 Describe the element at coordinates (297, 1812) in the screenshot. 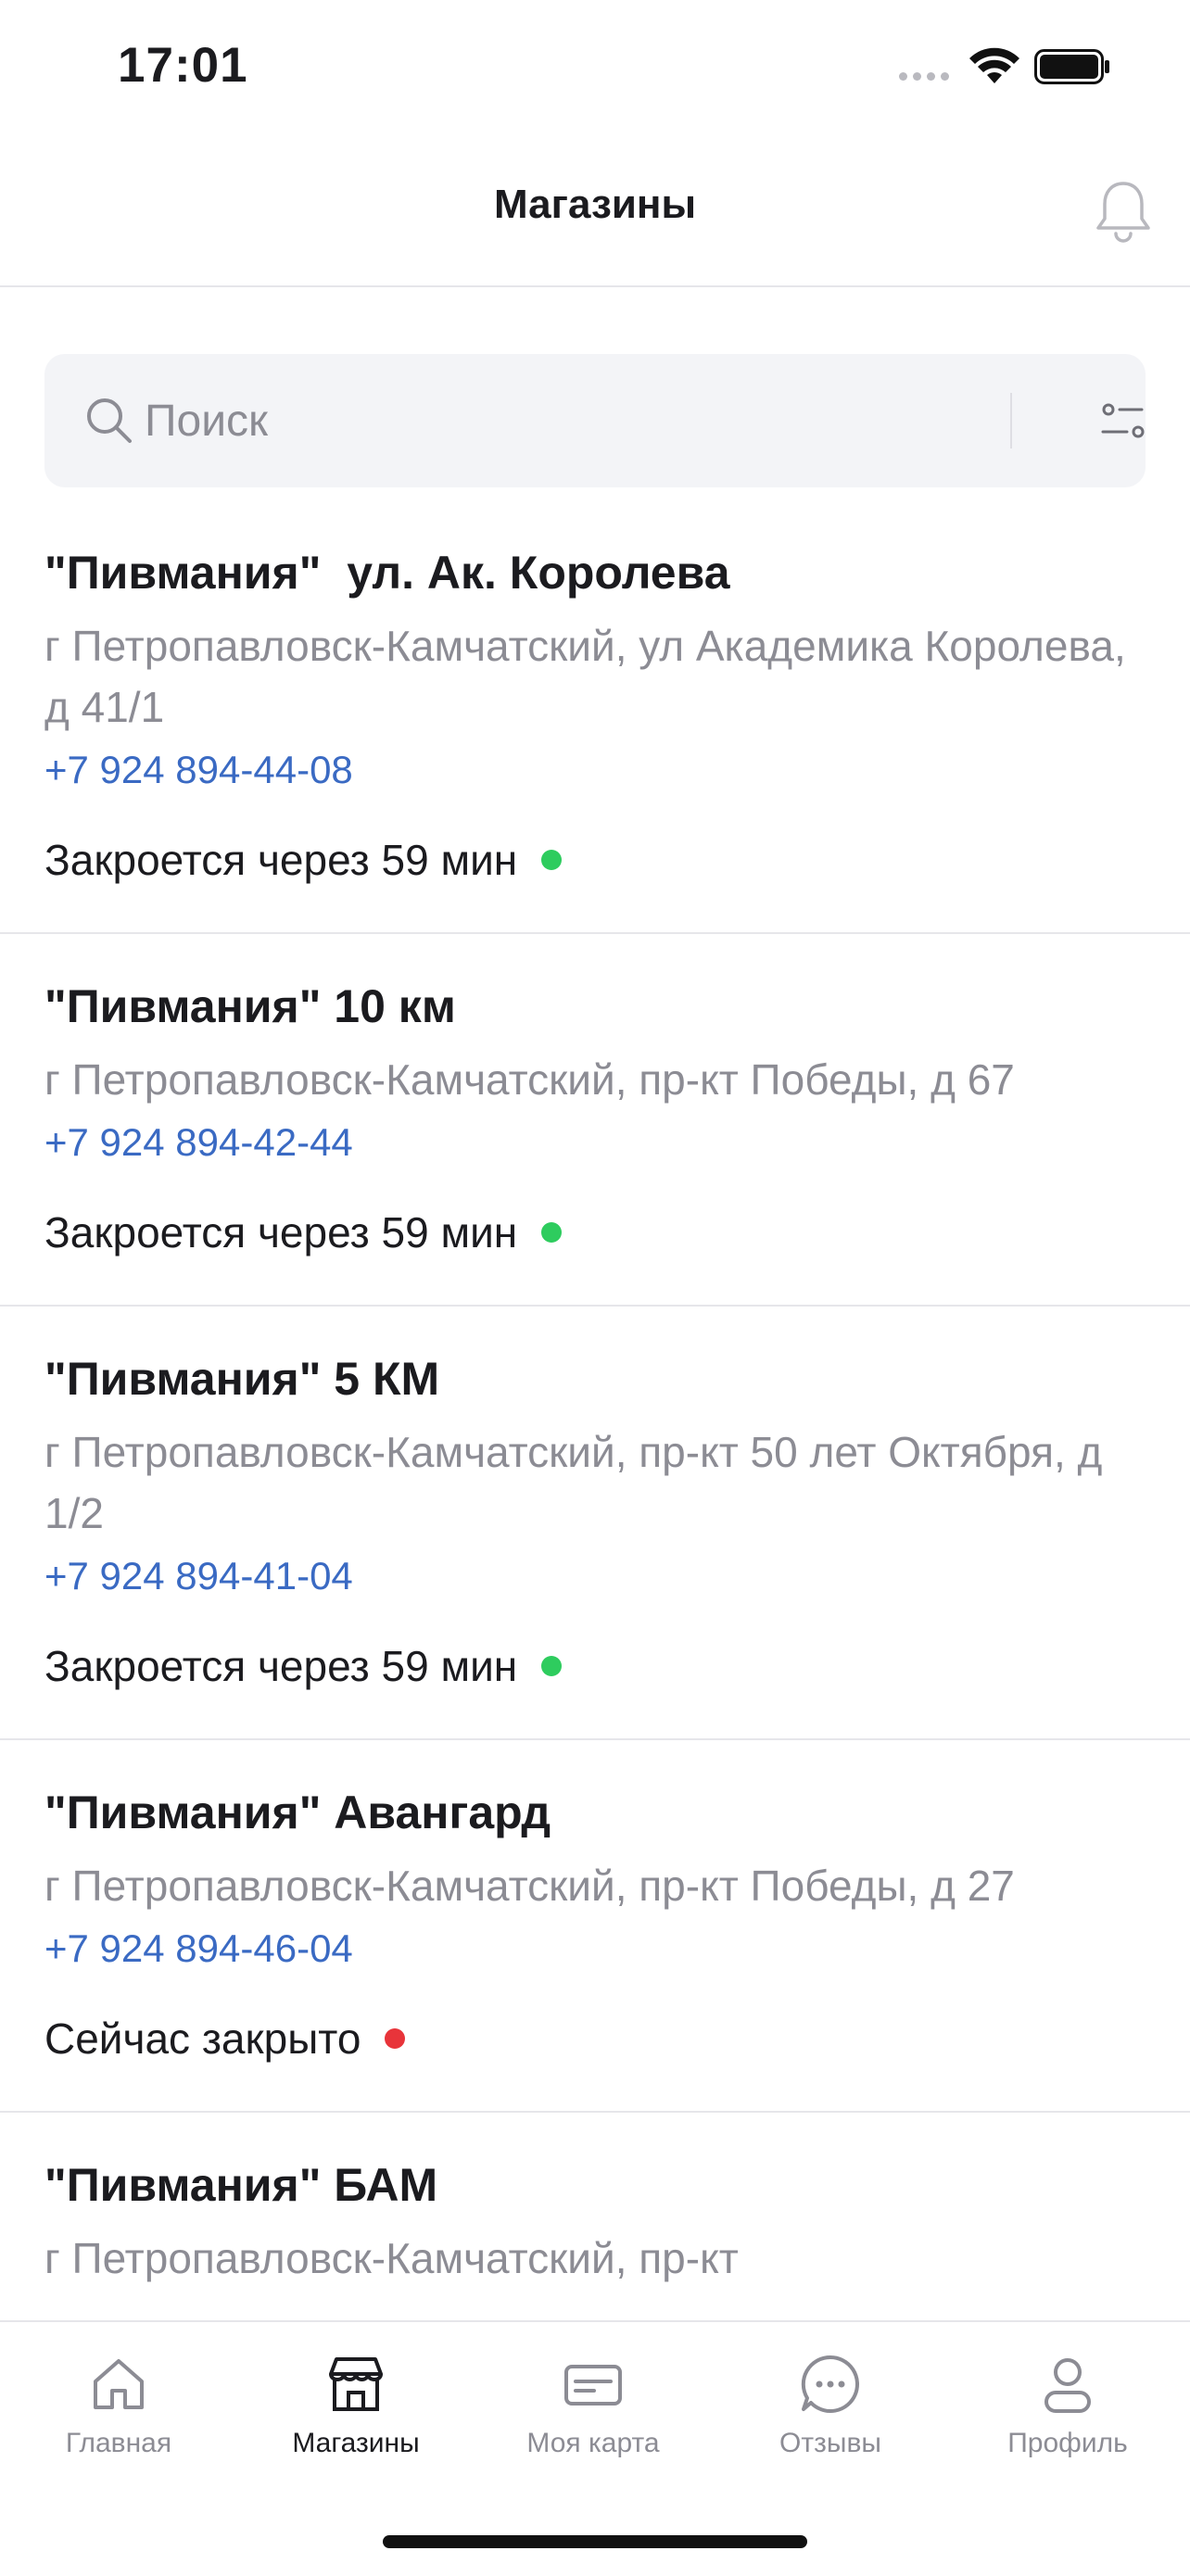

I see `store-name: "Пивмания" Авангард` at that location.